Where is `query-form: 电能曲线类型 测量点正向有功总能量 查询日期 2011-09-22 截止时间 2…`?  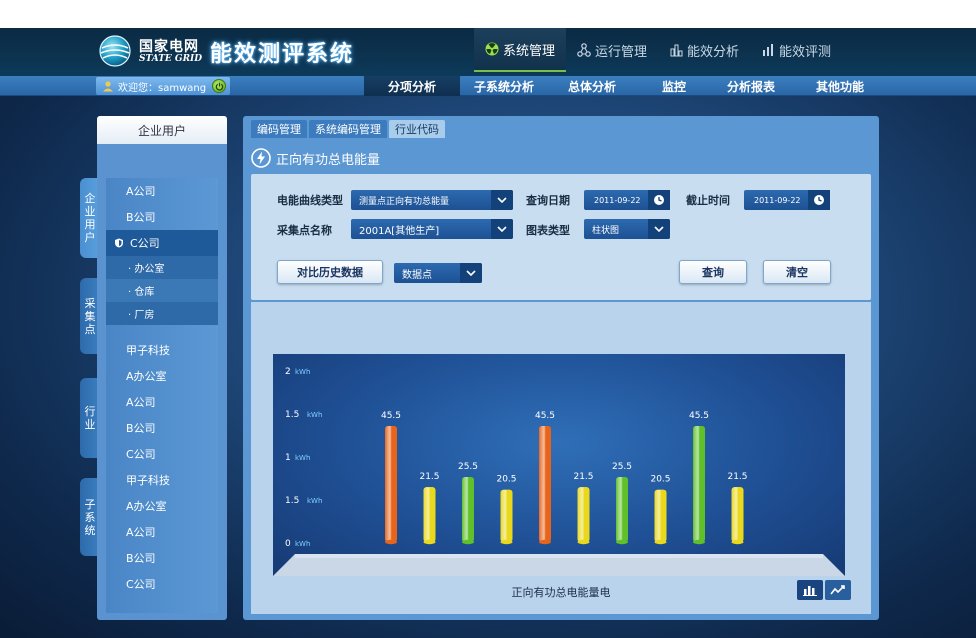 query-form: 电能曲线类型 测量点正向有功总能量 查询日期 2011-09-22 截止时间 2… is located at coordinates (561, 237).